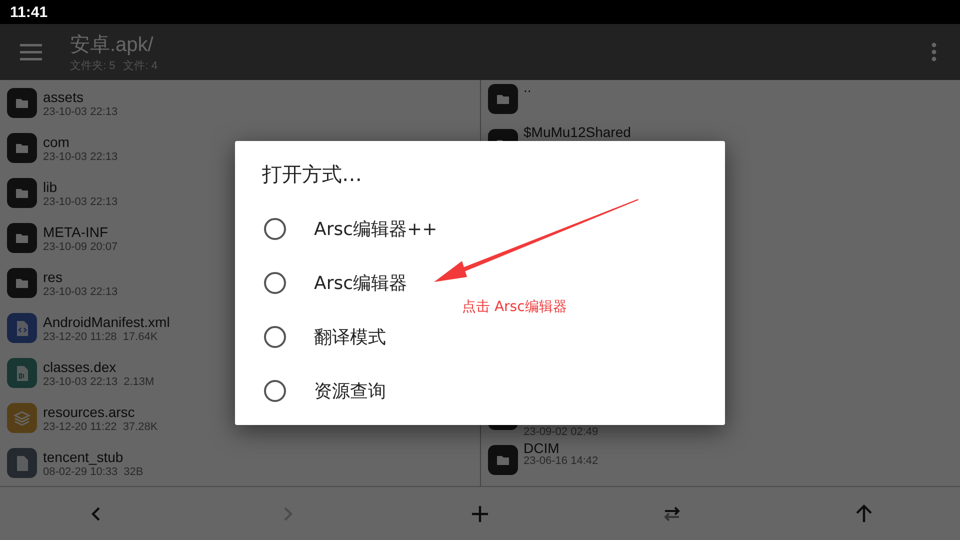 The width and height of the screenshot is (960, 540). I want to click on folder-title: 安卓.apk/, so click(112, 45).